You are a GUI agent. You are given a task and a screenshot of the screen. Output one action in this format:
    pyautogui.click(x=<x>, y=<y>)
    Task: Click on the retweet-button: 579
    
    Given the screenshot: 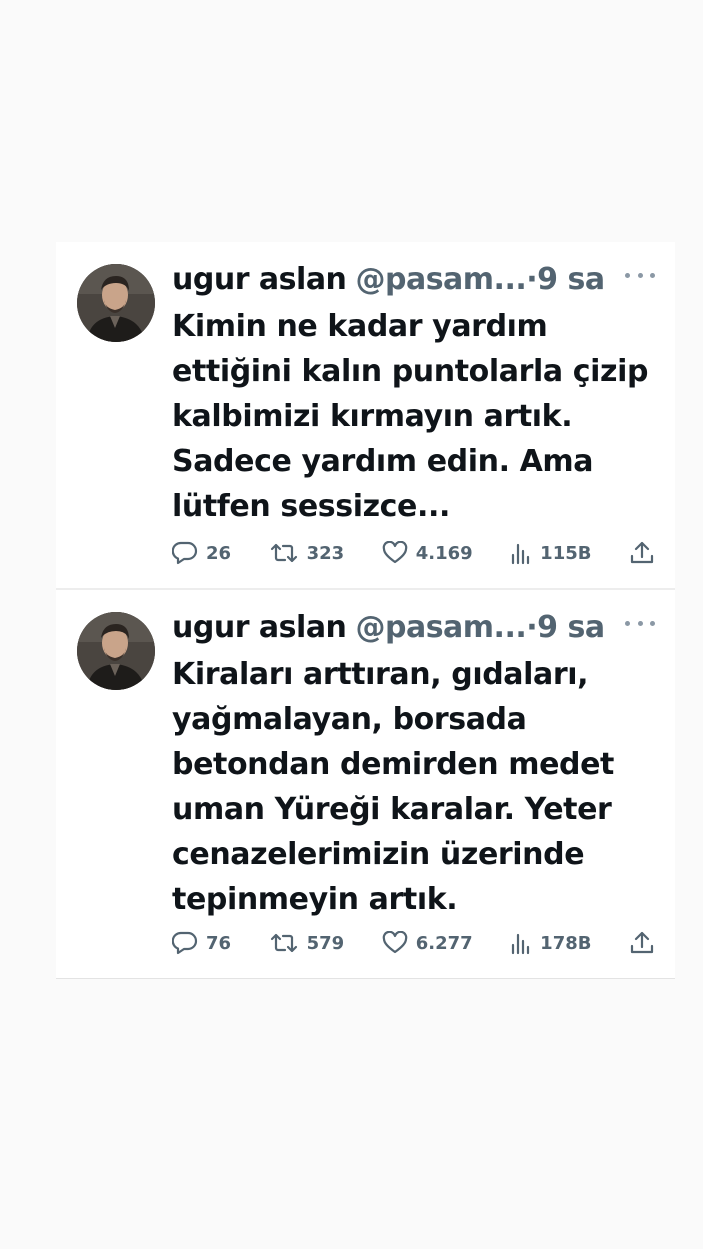 What is the action you would take?
    pyautogui.click(x=307, y=943)
    